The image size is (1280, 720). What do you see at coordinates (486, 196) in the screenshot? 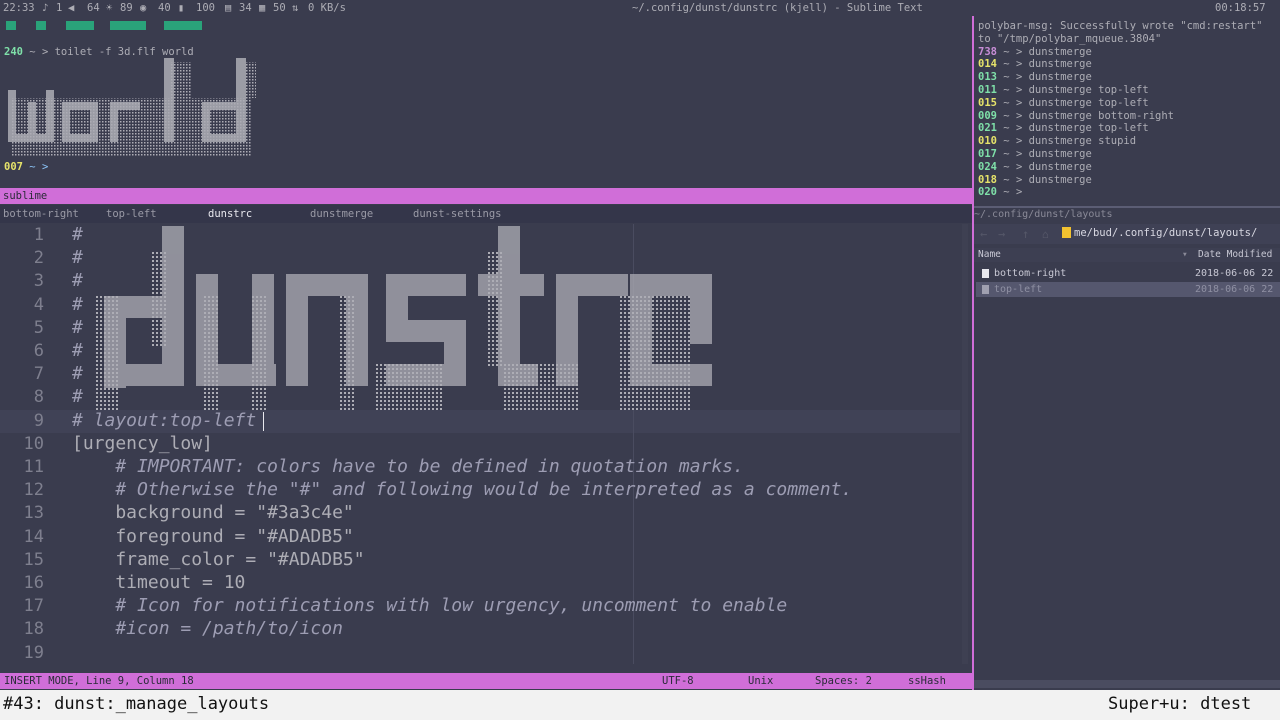
I see `sublime-window-label: sublime` at bounding box center [486, 196].